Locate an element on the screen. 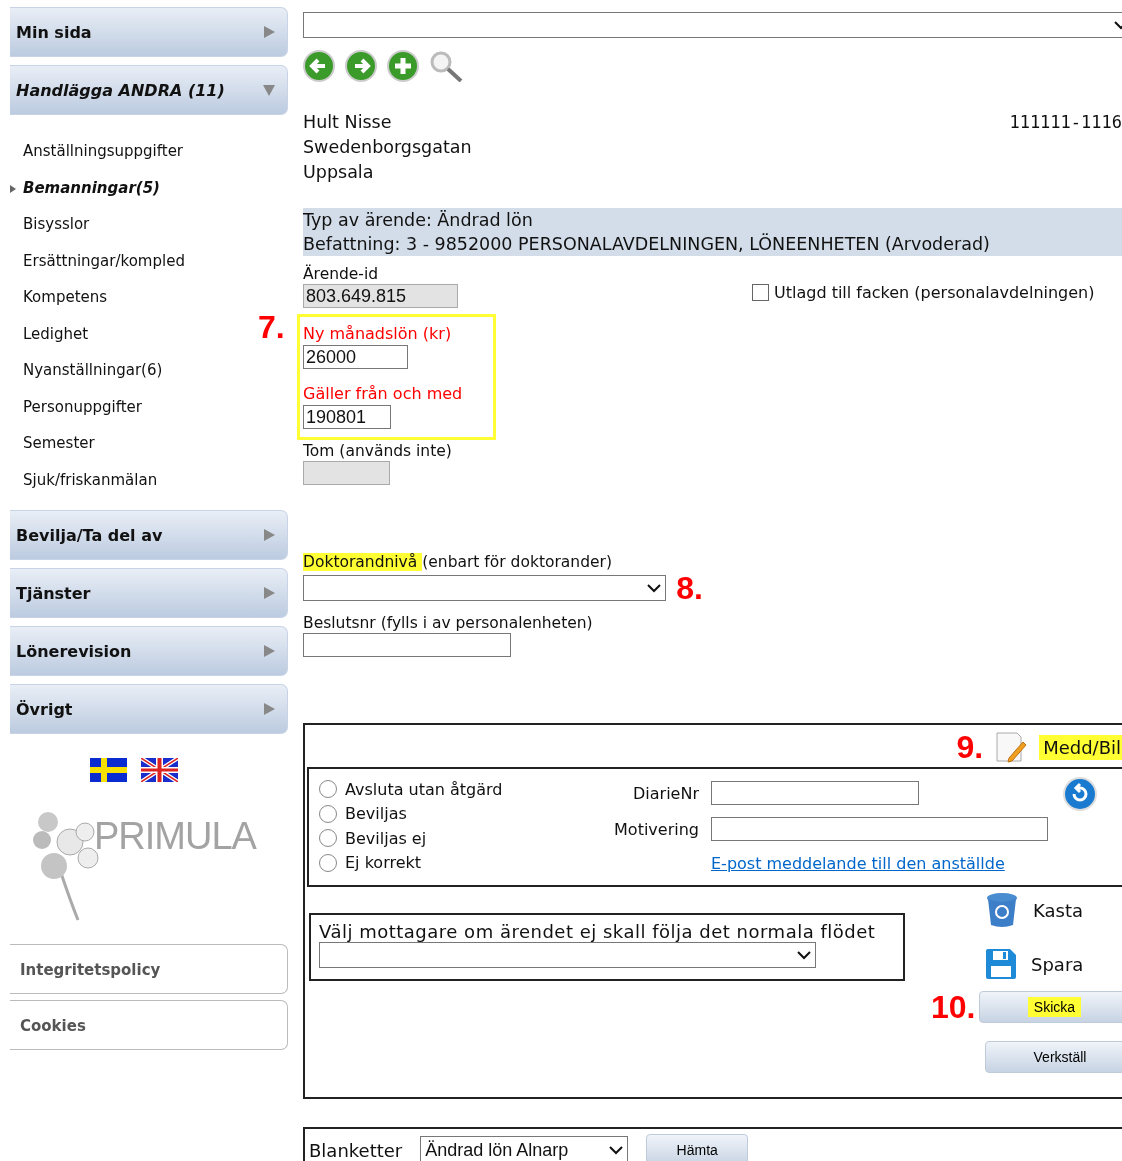 Image resolution: width=1122 pixels, height=1161 pixels. field-label: Beslutsnr (fylls i av personalenheten) is located at coordinates (448, 623).